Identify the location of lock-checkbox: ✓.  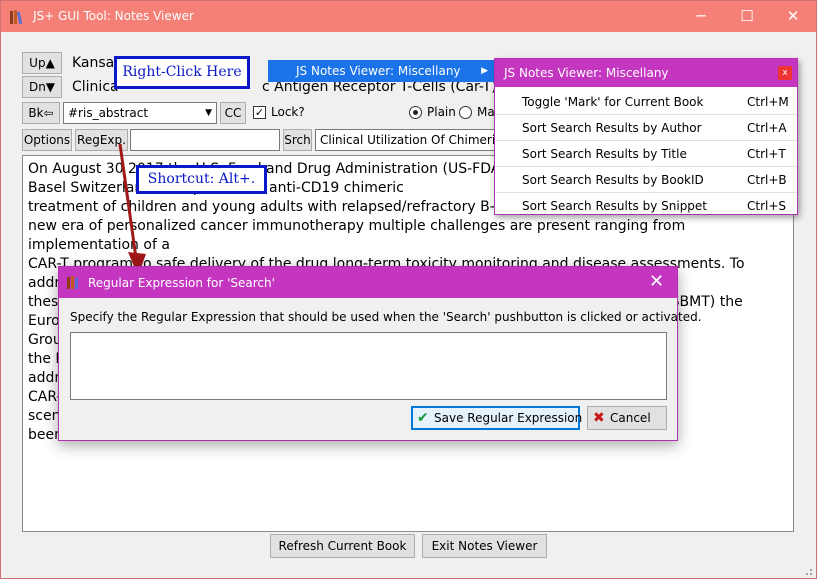
(259, 112).